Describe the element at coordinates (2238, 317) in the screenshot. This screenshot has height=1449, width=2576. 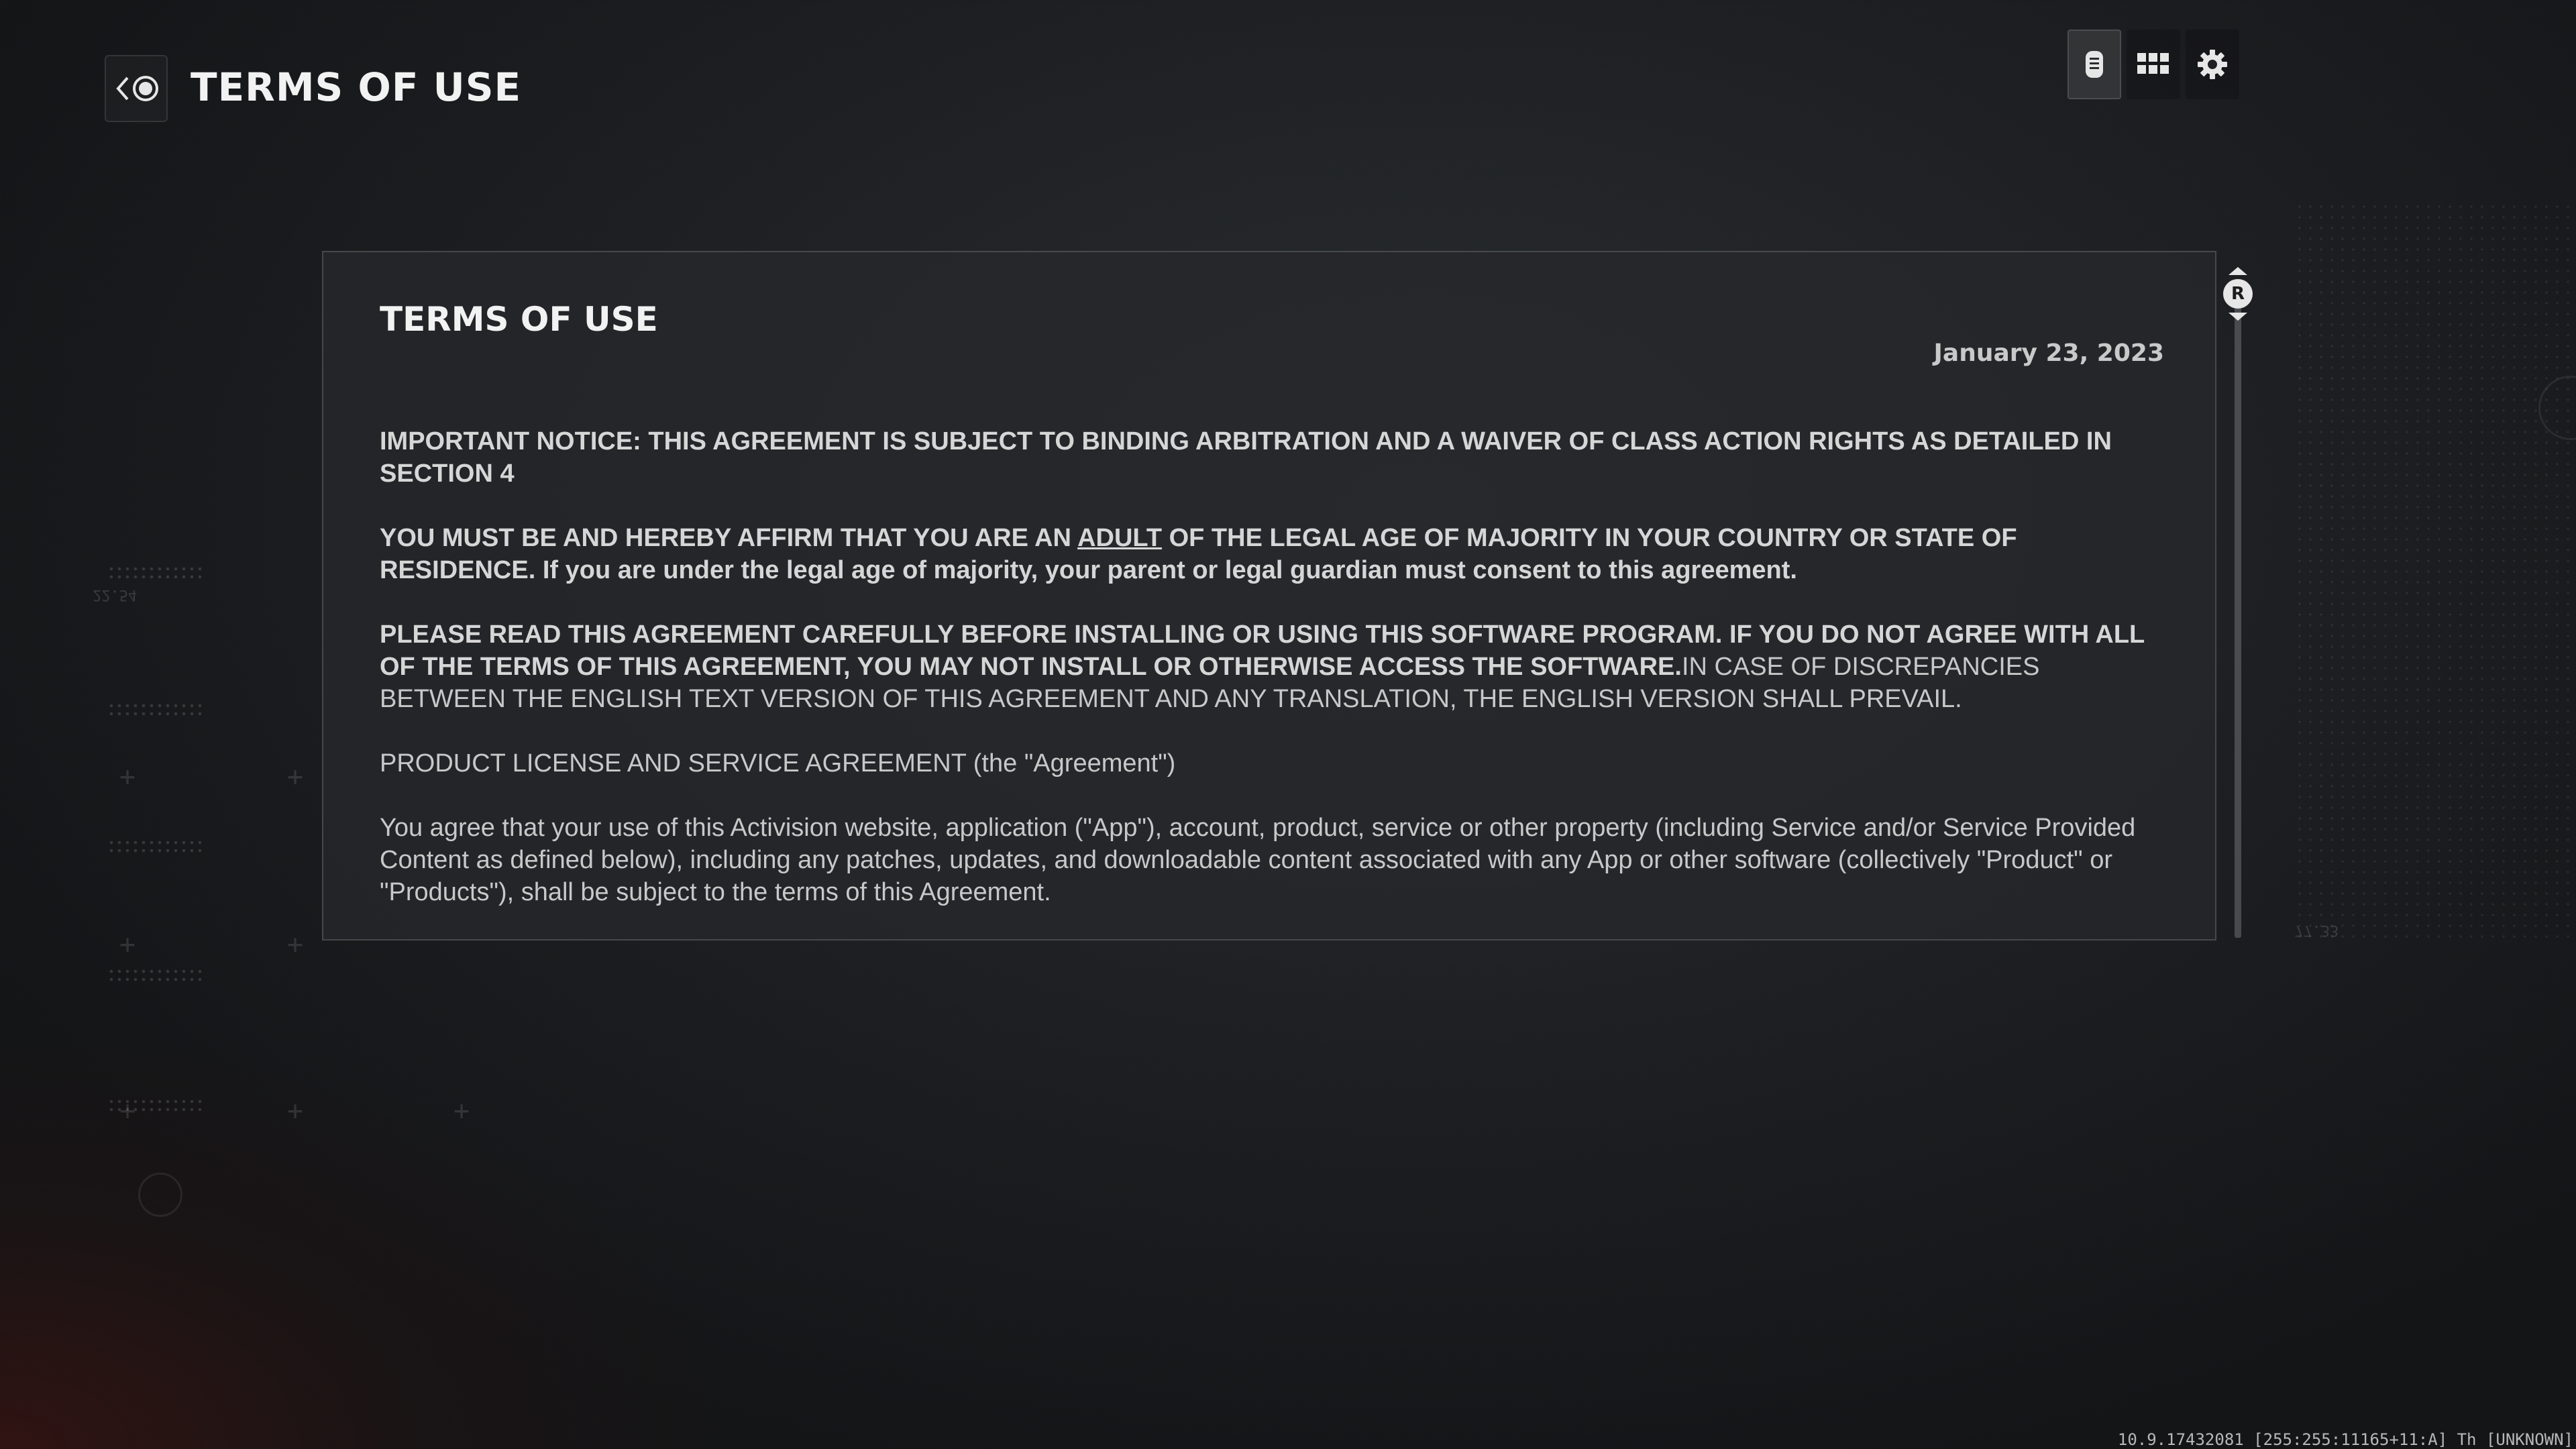
I see `scroll-down-arrow-icon` at that location.